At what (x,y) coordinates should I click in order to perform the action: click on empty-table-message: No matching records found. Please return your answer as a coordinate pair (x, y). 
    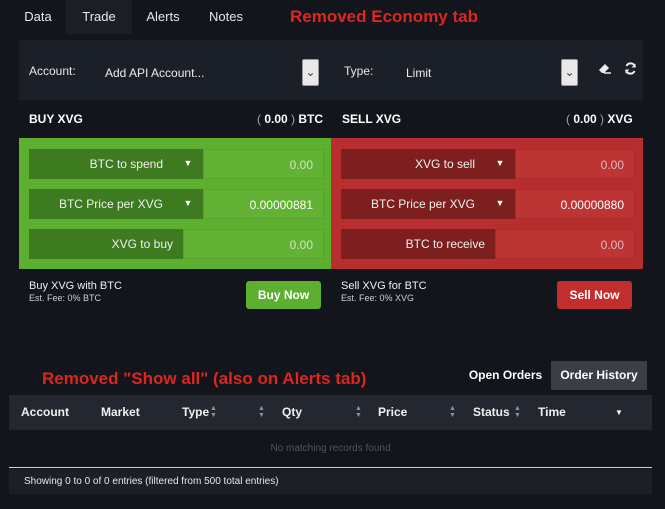
    Looking at the image, I should click on (330, 448).